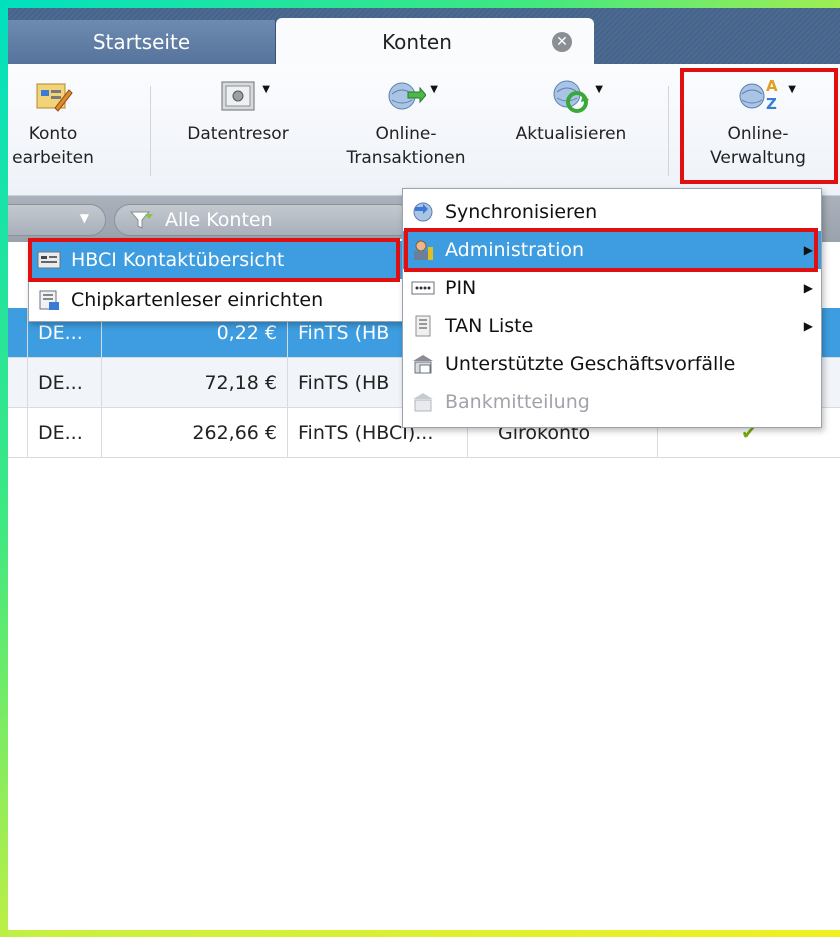  I want to click on aktualisieren-button: ▼ Aktualisieren, so click(571, 109).